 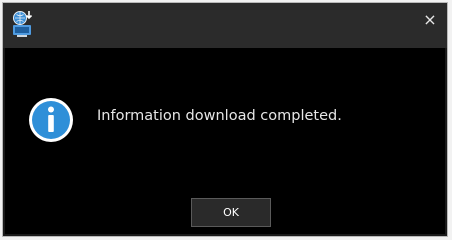 I want to click on close-button: ×, so click(x=430, y=20).